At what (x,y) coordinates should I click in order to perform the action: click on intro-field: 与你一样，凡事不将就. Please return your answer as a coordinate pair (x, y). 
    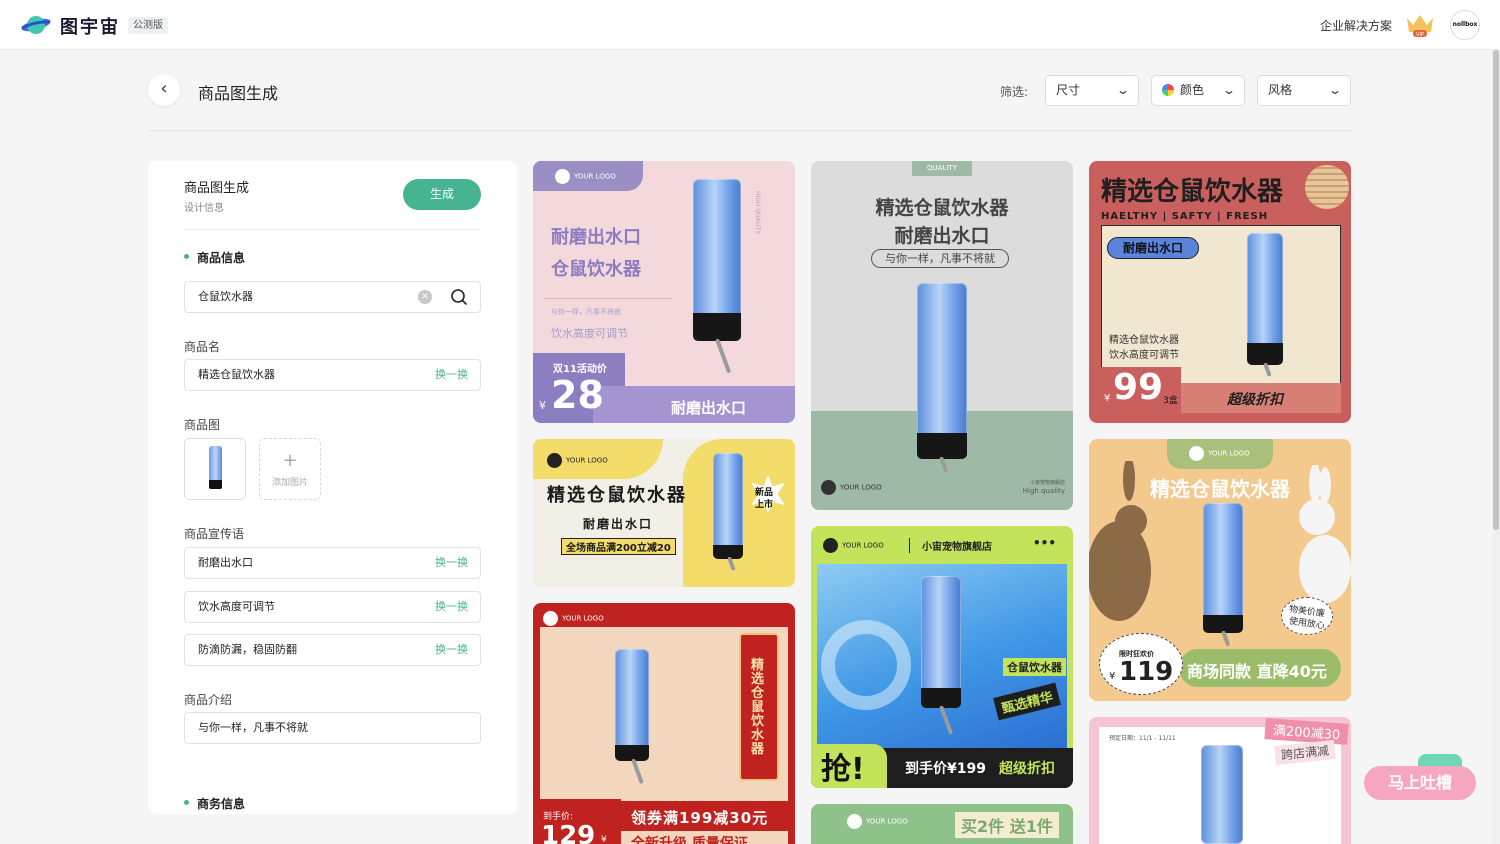
    Looking at the image, I should click on (332, 728).